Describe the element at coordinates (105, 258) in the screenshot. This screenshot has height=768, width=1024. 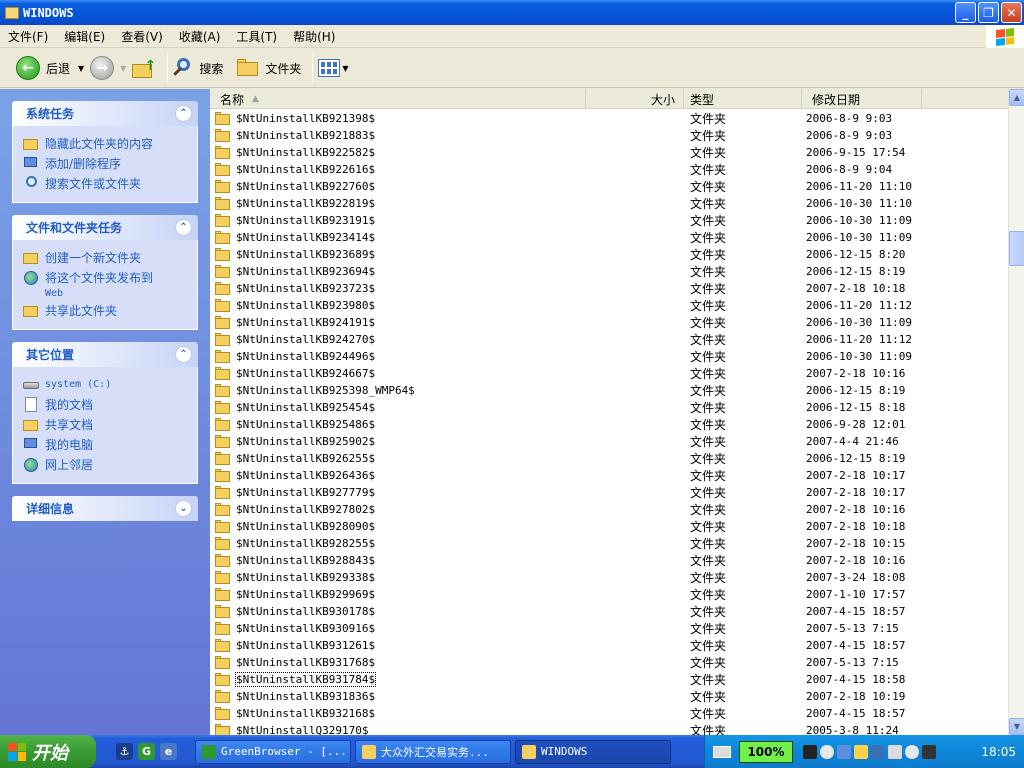
I see `task-new-folder: 创建一个新文件夹` at that location.